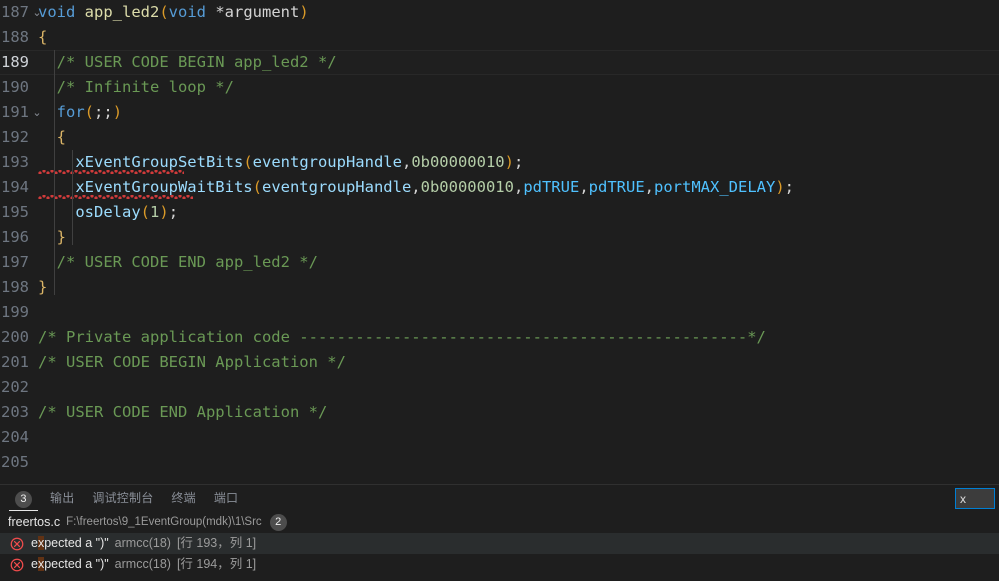 The width and height of the screenshot is (999, 581). Describe the element at coordinates (616, 187) in the screenshot. I see `code-token: pdTRUE` at that location.